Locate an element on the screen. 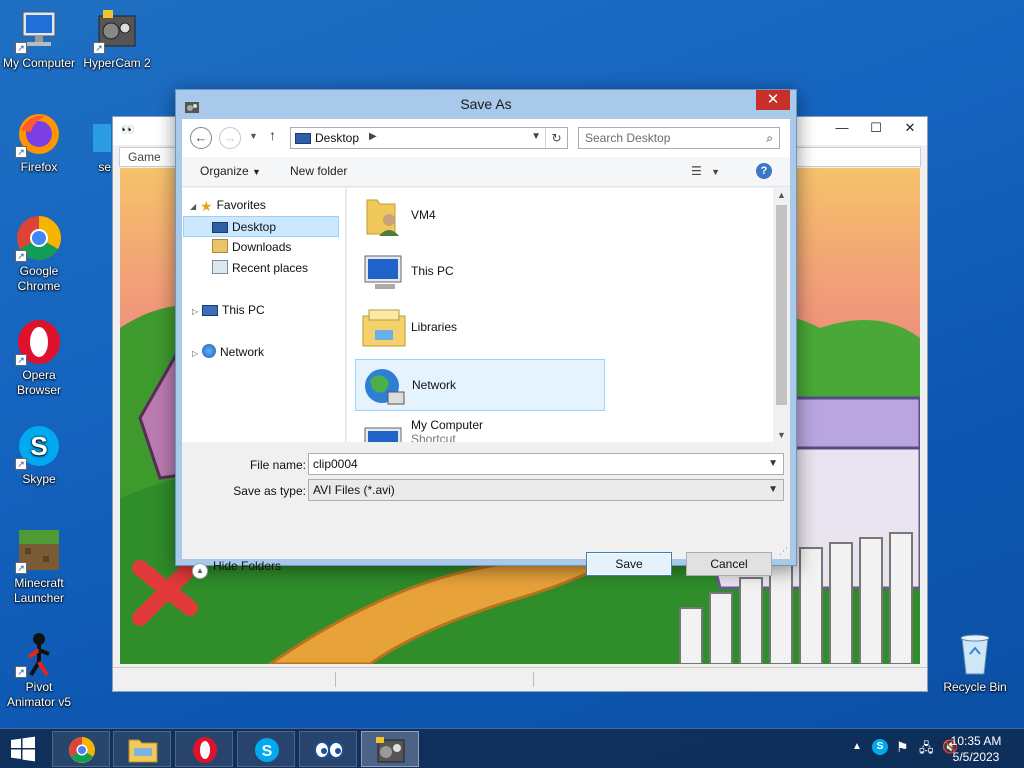 The image size is (1024, 768). address-history-dropdown: ▼ is located at coordinates (536, 136).